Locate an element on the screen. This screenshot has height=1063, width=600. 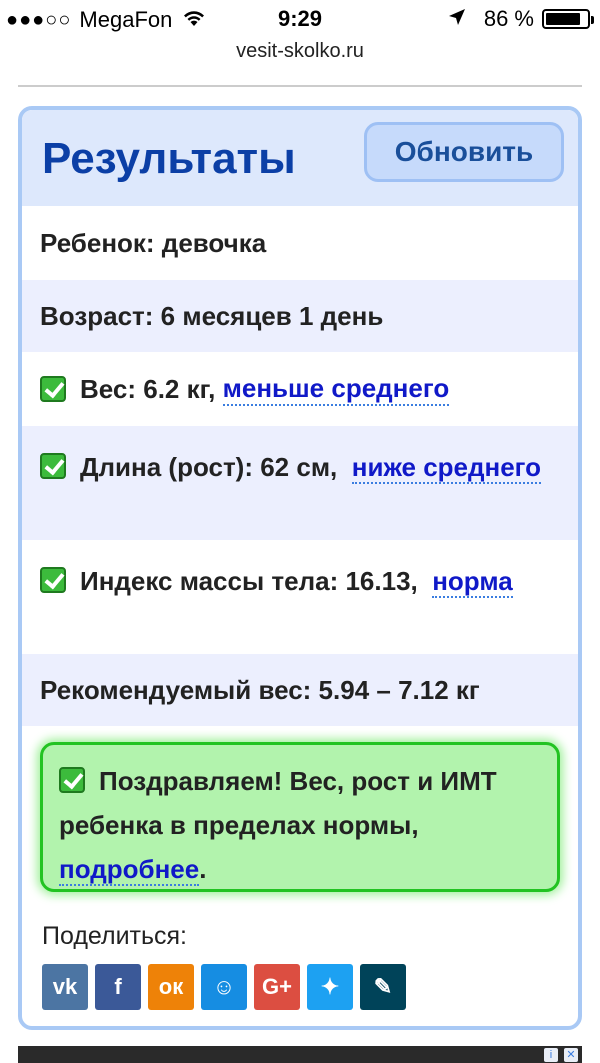
twitter-share-button: ✦ is located at coordinates (330, 987).